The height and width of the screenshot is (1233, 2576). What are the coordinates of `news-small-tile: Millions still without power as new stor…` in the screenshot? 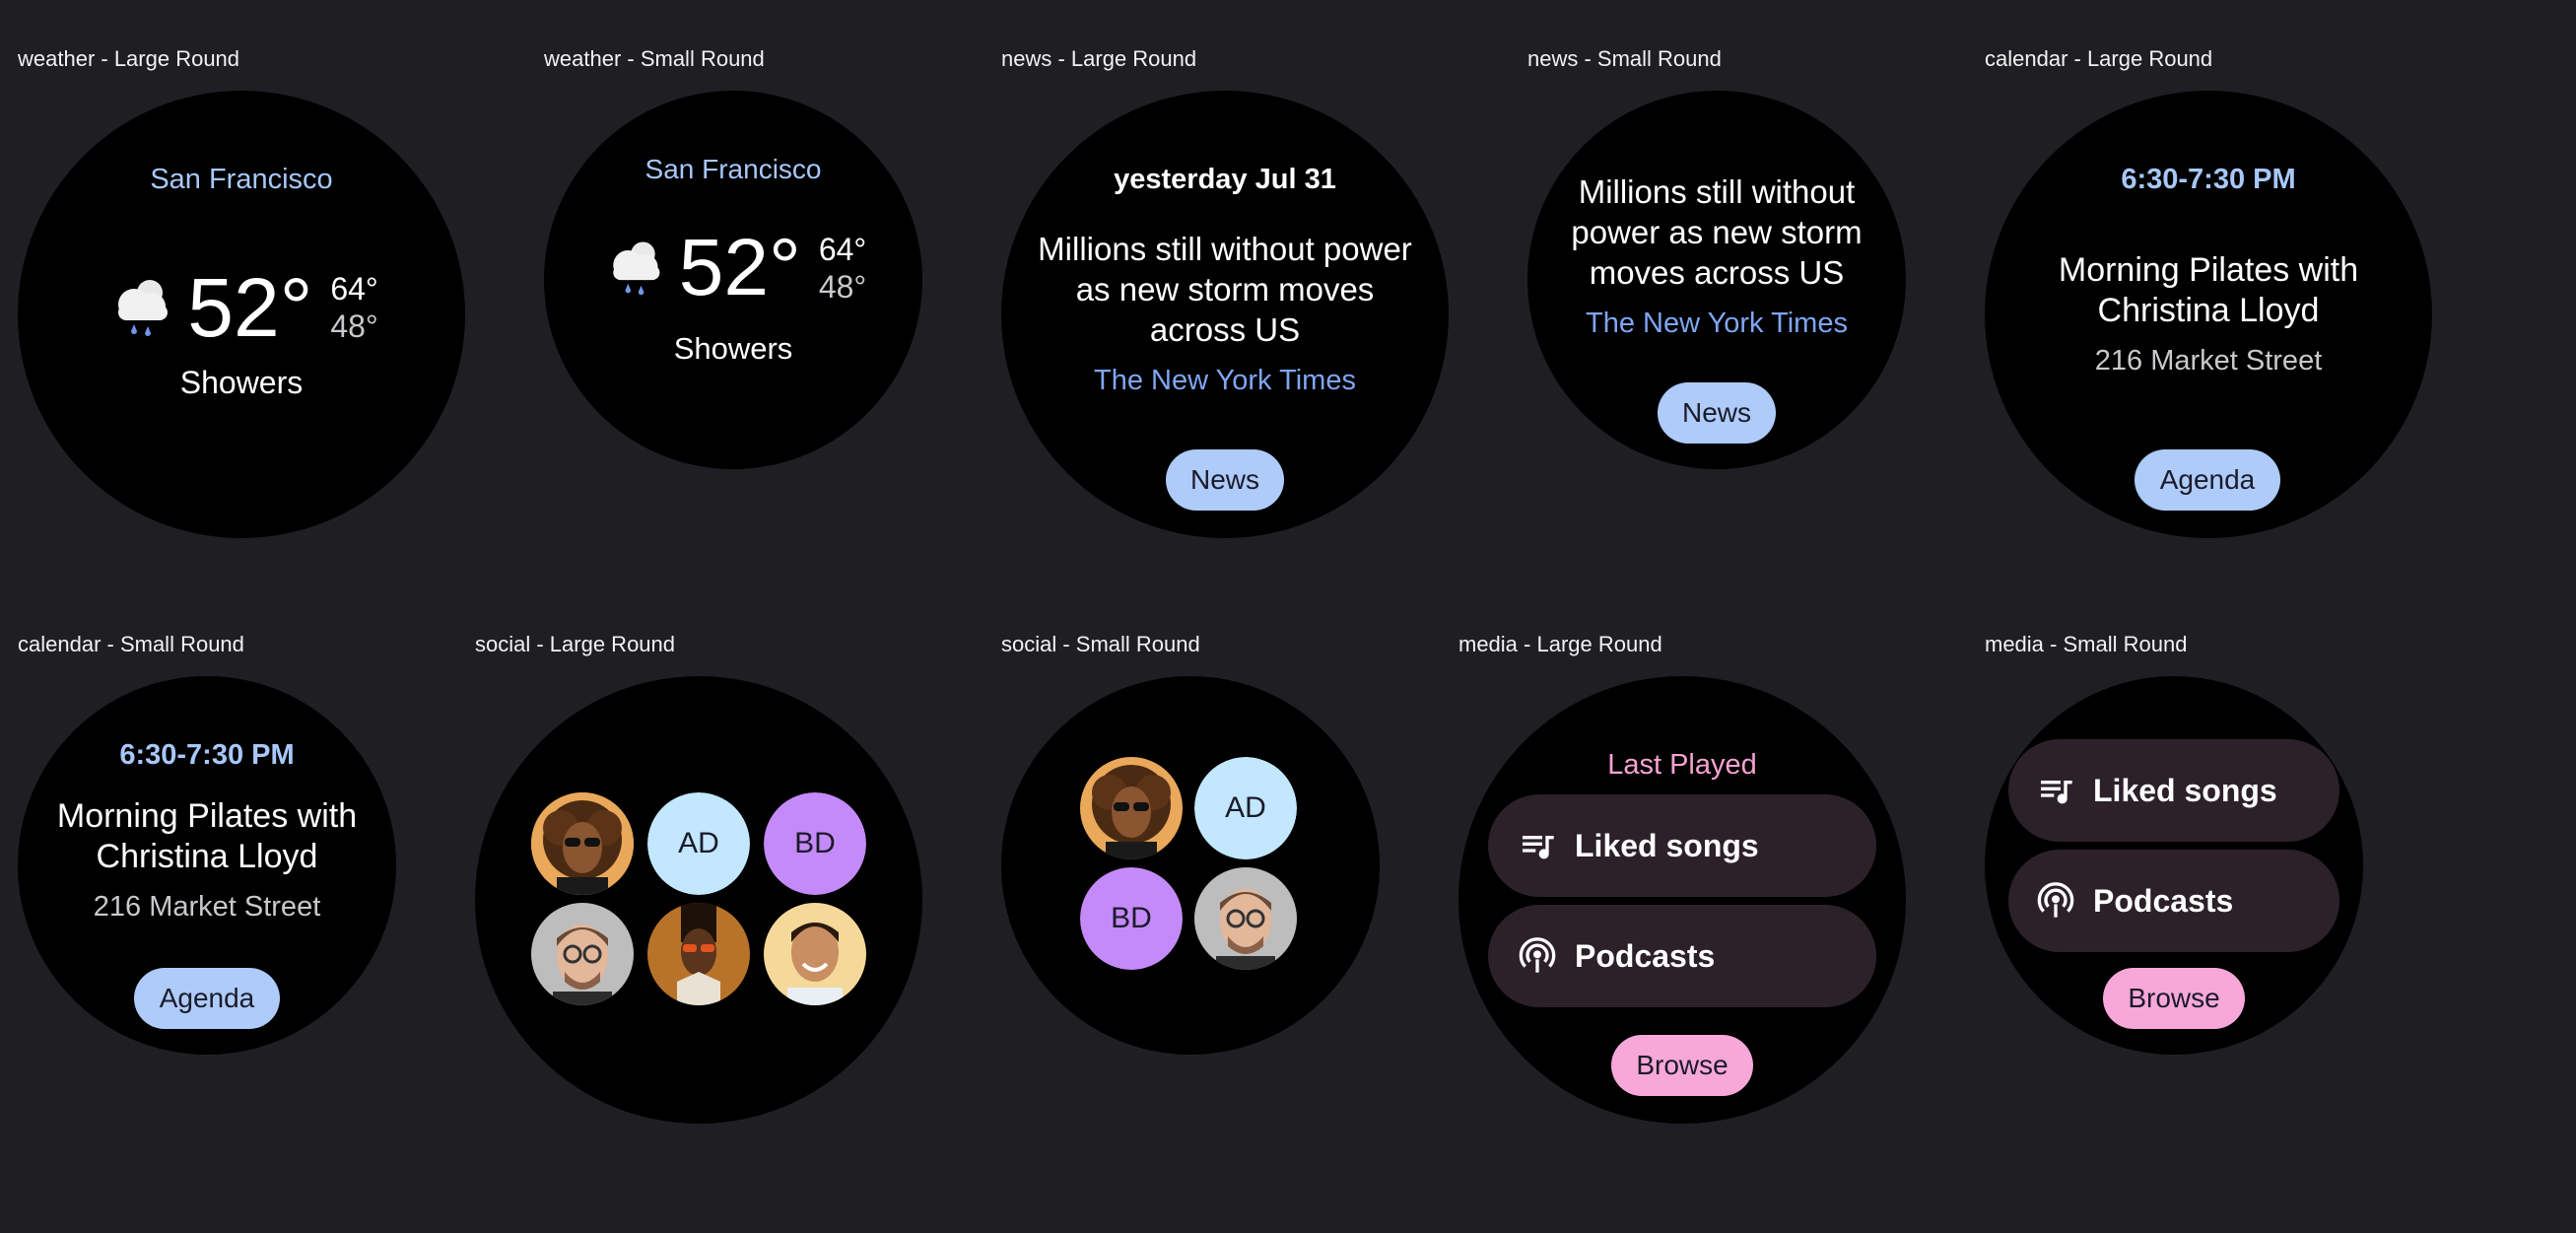 It's located at (1716, 280).